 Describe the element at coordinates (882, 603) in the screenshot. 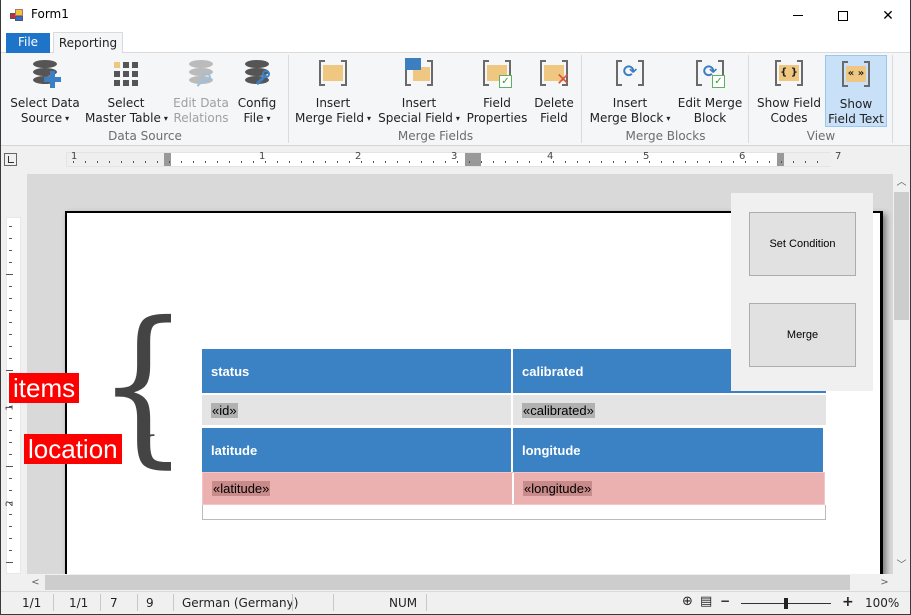

I see `zoom-level: 100%` at that location.